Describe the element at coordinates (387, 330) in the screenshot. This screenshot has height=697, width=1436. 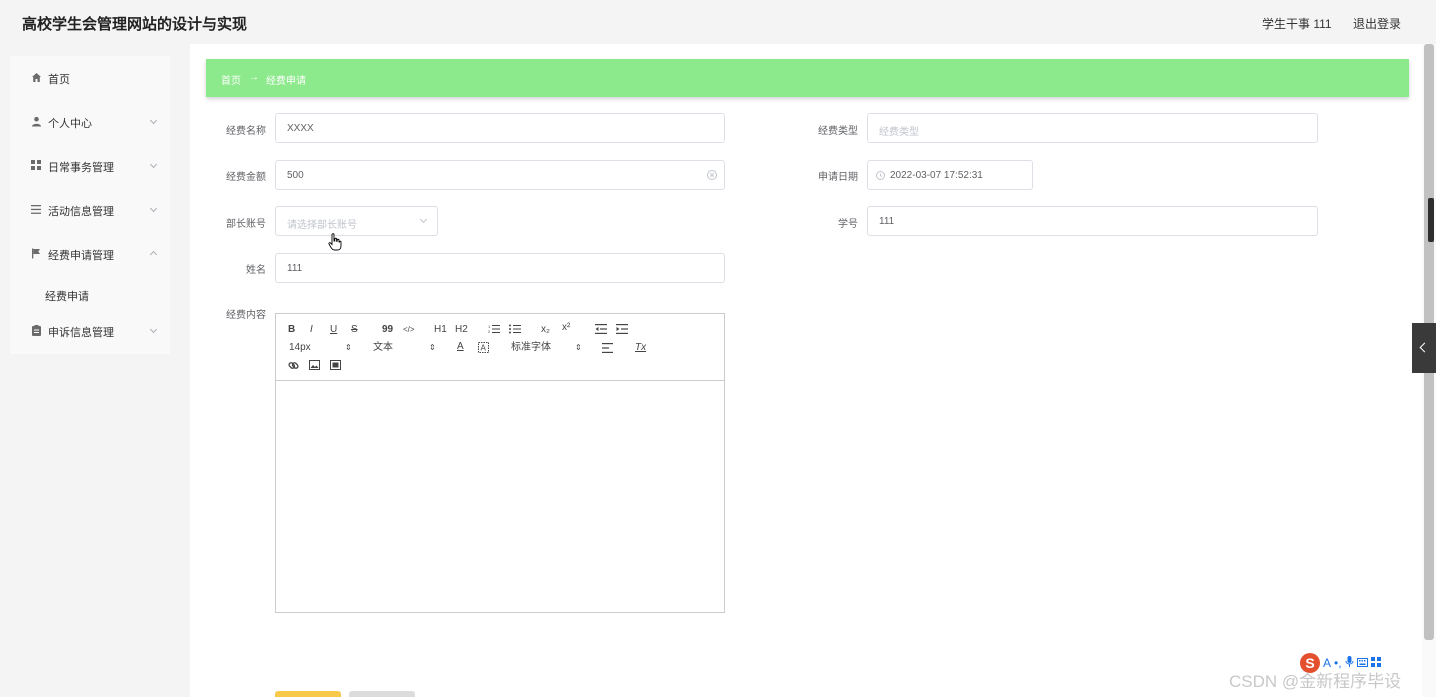
I see `blockquote-button: 99` at that location.